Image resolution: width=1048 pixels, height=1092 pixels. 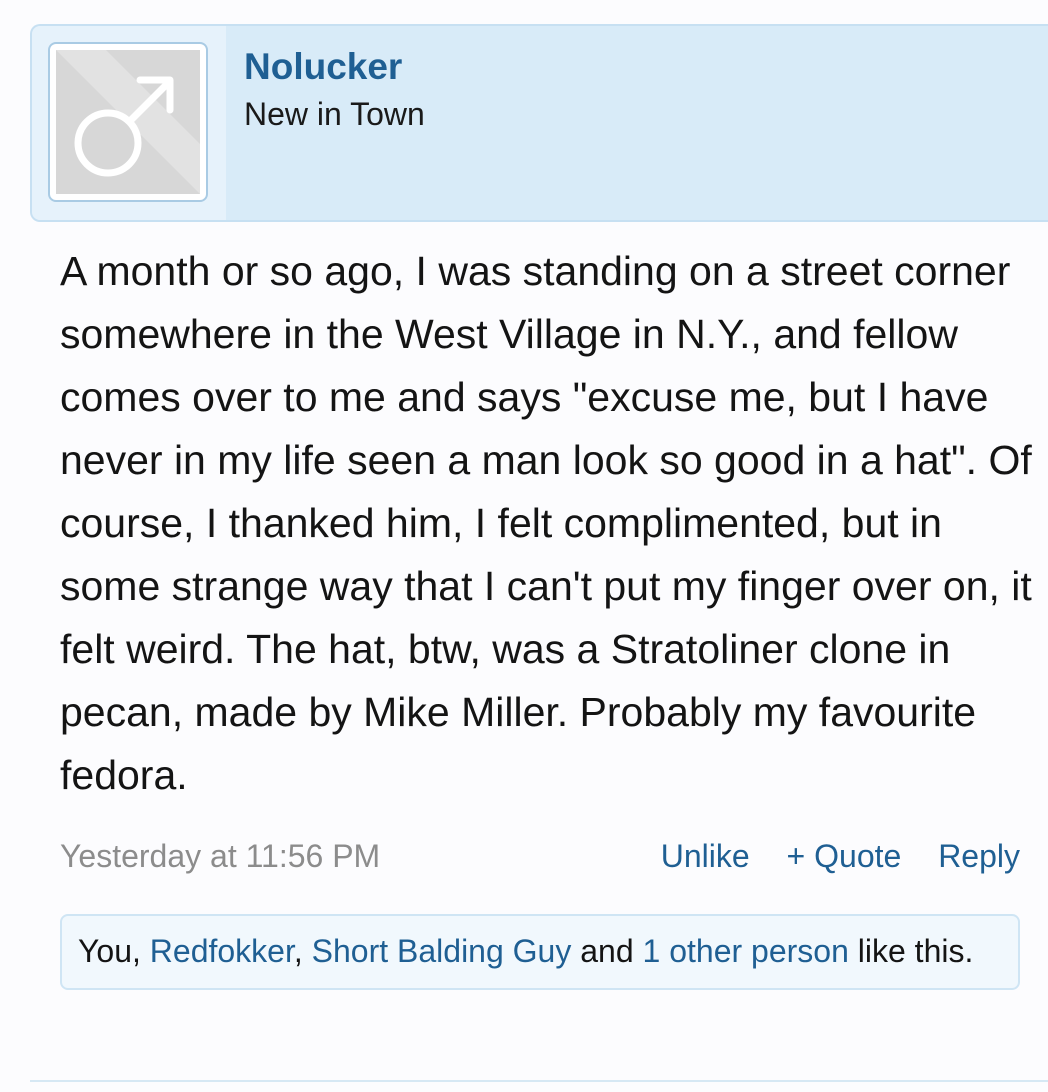 I want to click on avatar-panel, so click(x=129, y=123).